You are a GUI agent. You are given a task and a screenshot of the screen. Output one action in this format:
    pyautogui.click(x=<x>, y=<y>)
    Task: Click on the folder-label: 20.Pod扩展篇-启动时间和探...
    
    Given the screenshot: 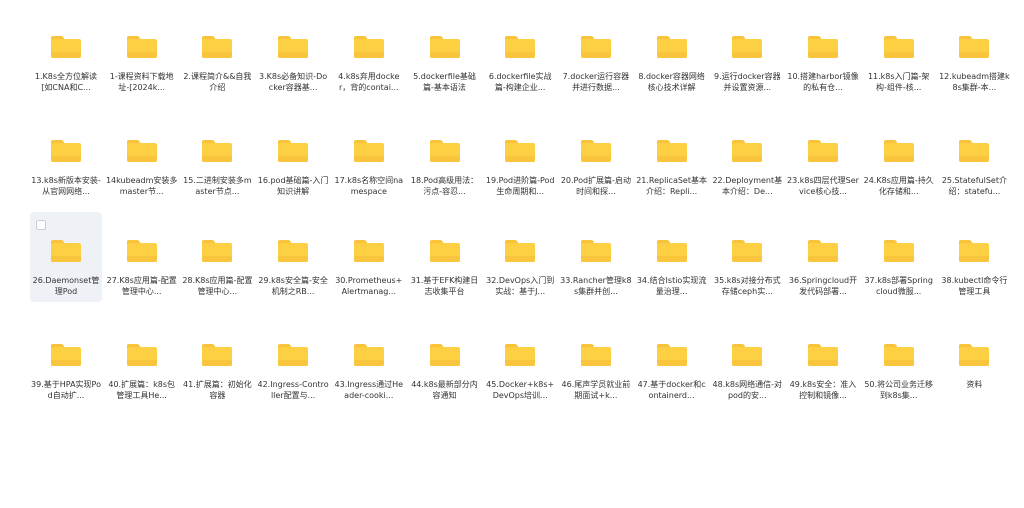 What is the action you would take?
    pyautogui.click(x=595, y=186)
    